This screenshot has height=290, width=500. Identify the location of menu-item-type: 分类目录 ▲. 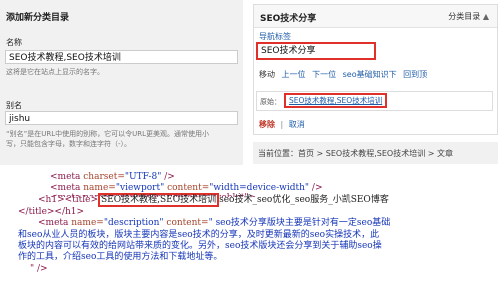
(468, 16).